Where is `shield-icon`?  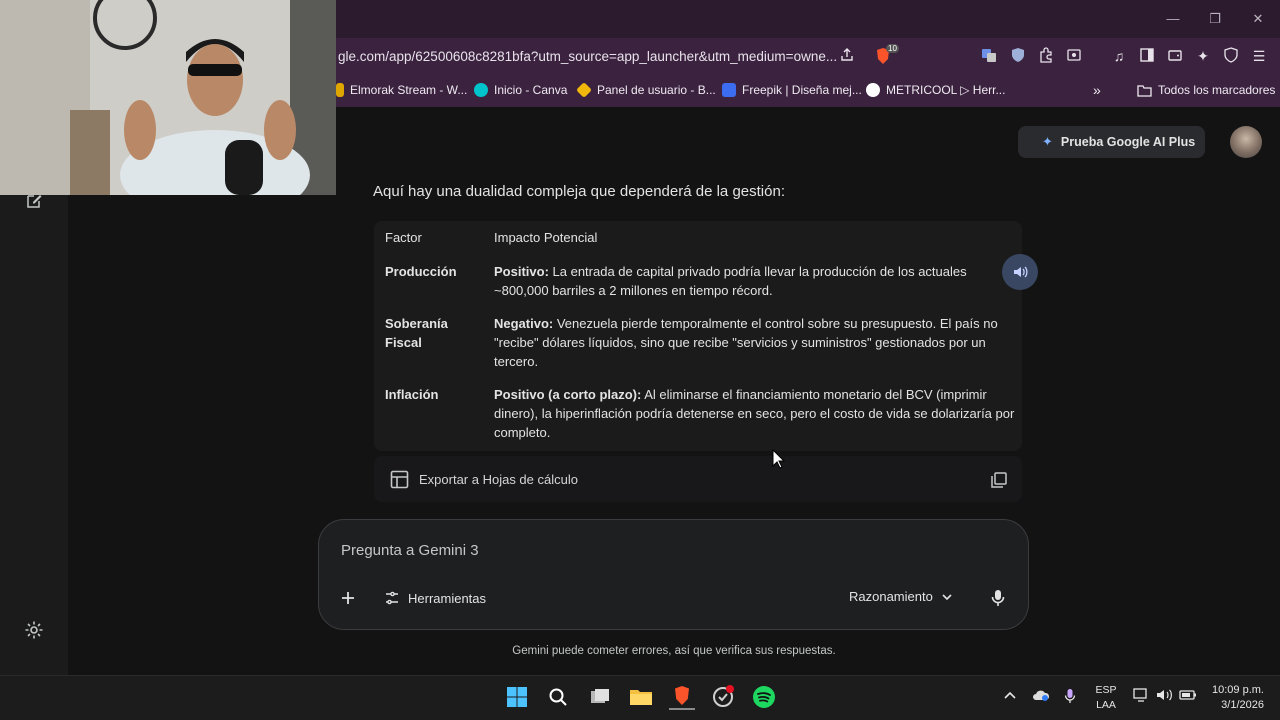
shield-icon is located at coordinates (1018, 56).